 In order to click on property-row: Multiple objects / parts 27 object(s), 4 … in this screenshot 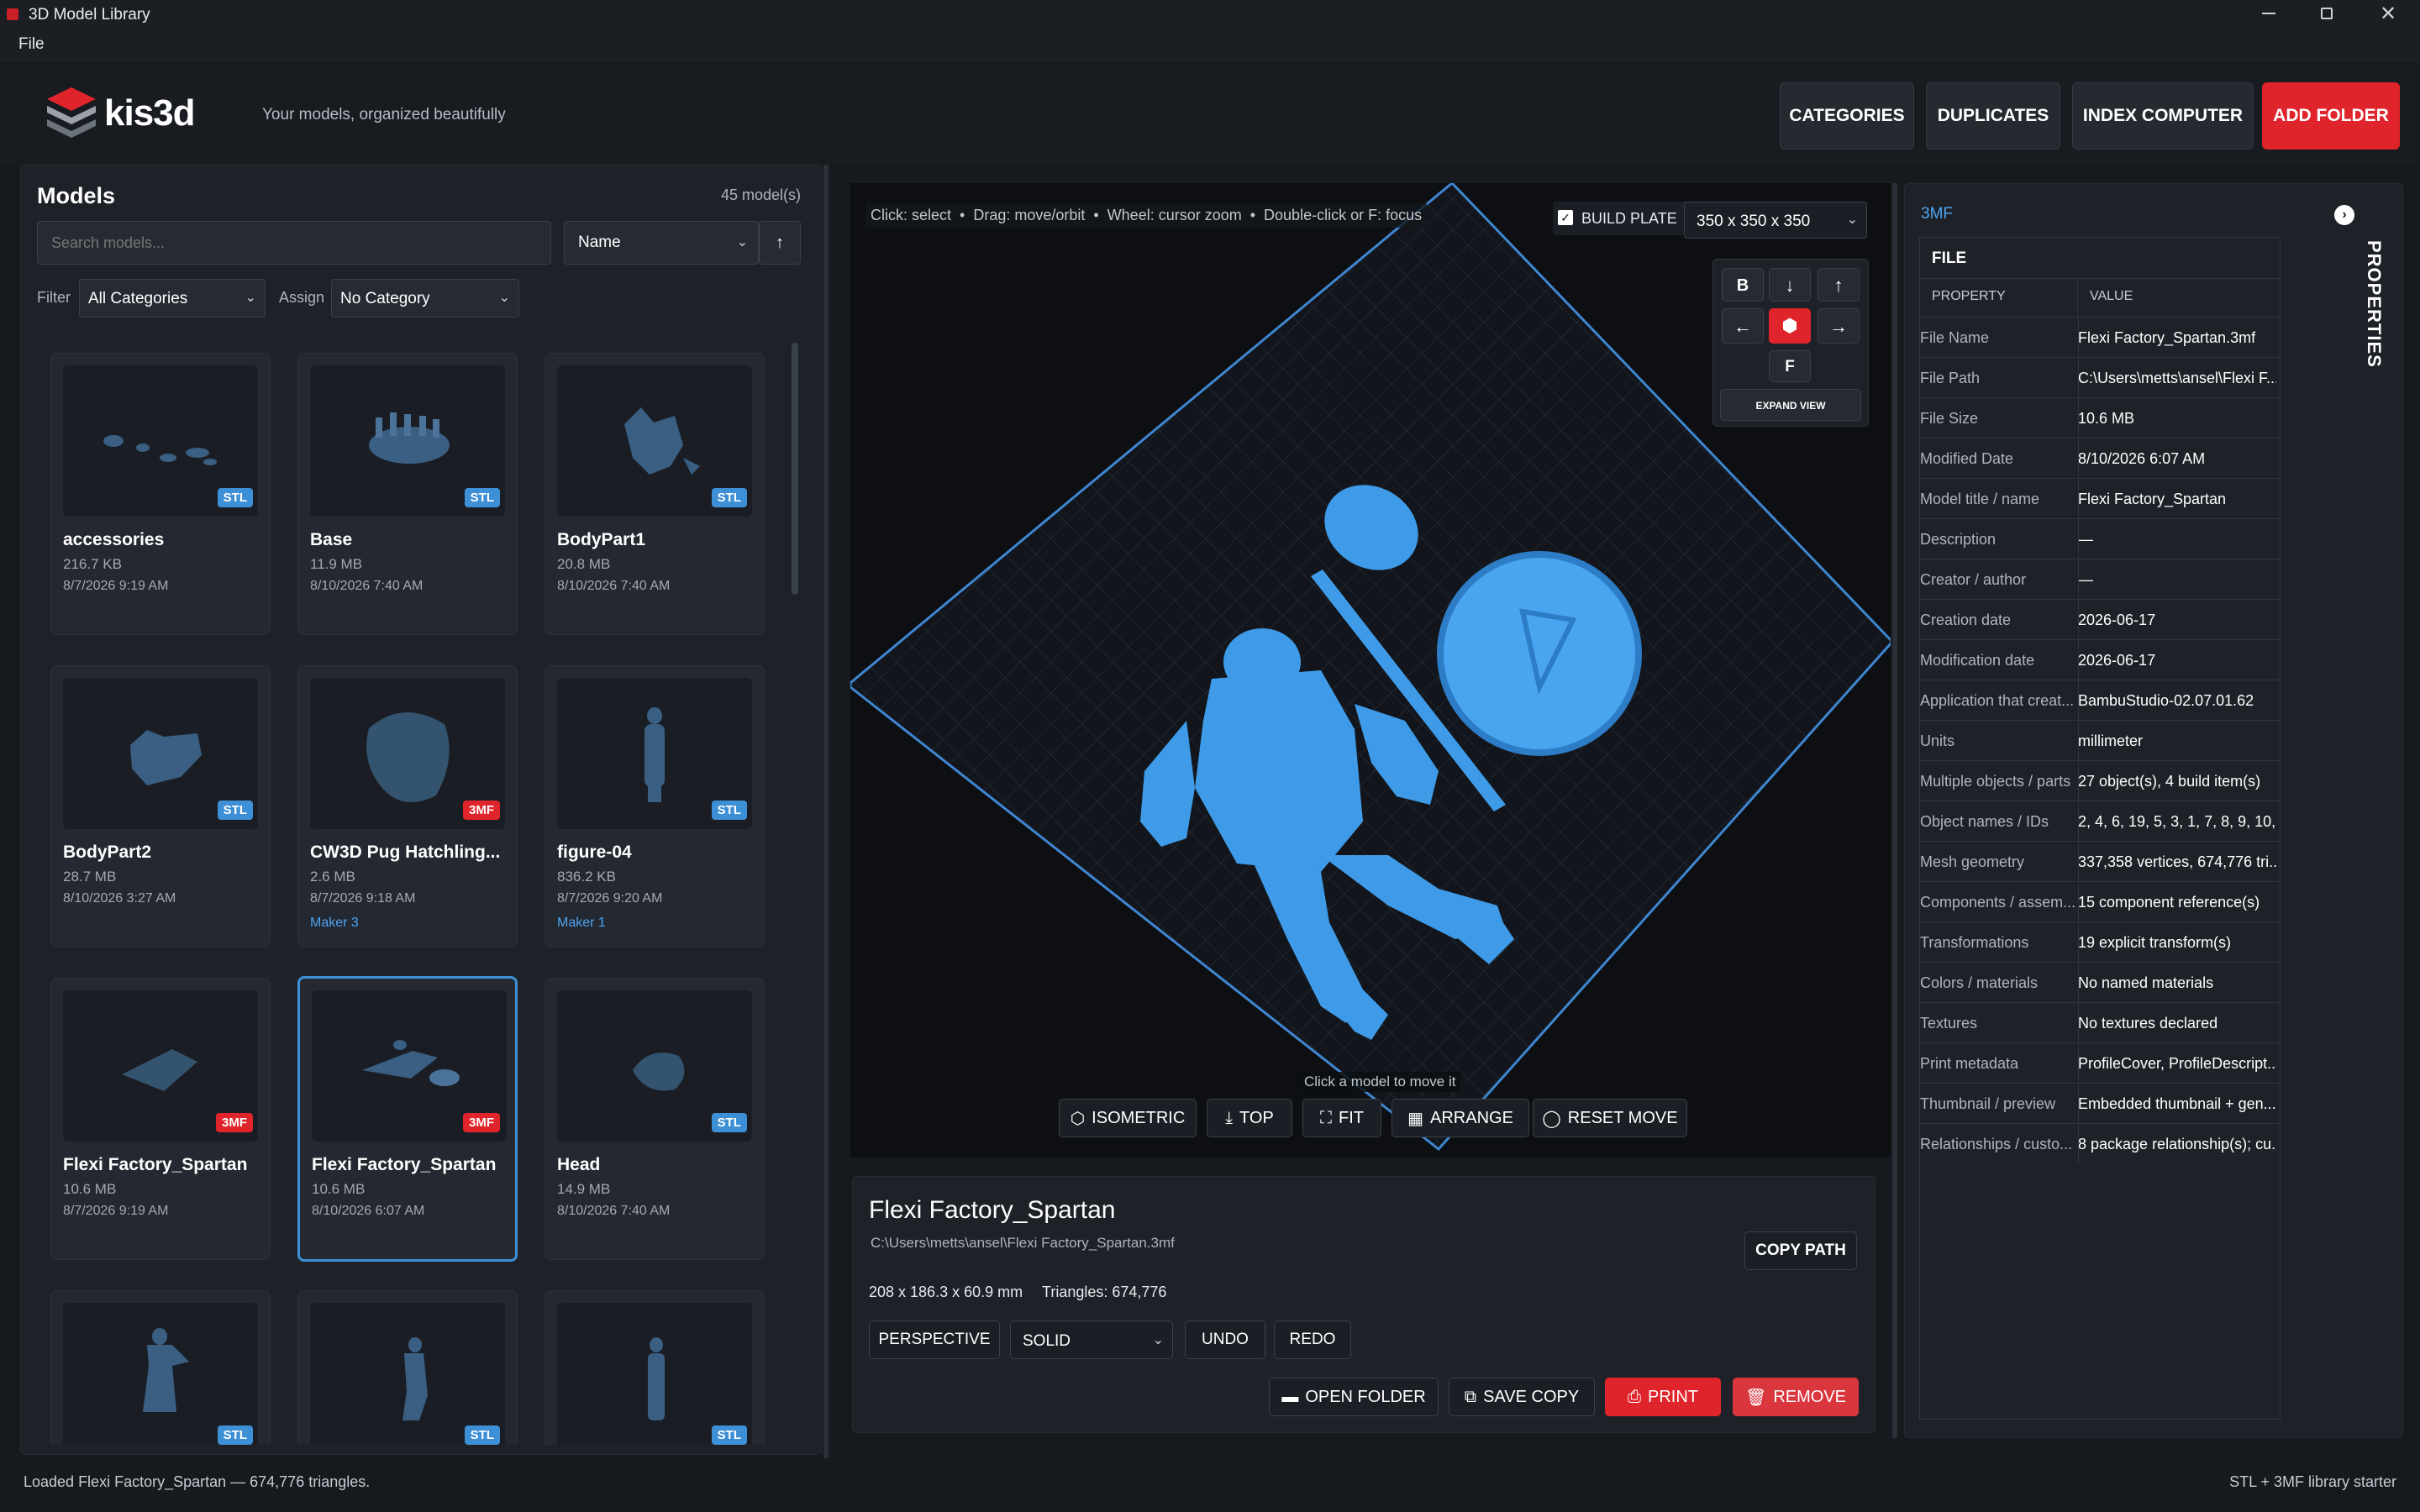, I will do `click(2100, 780)`.